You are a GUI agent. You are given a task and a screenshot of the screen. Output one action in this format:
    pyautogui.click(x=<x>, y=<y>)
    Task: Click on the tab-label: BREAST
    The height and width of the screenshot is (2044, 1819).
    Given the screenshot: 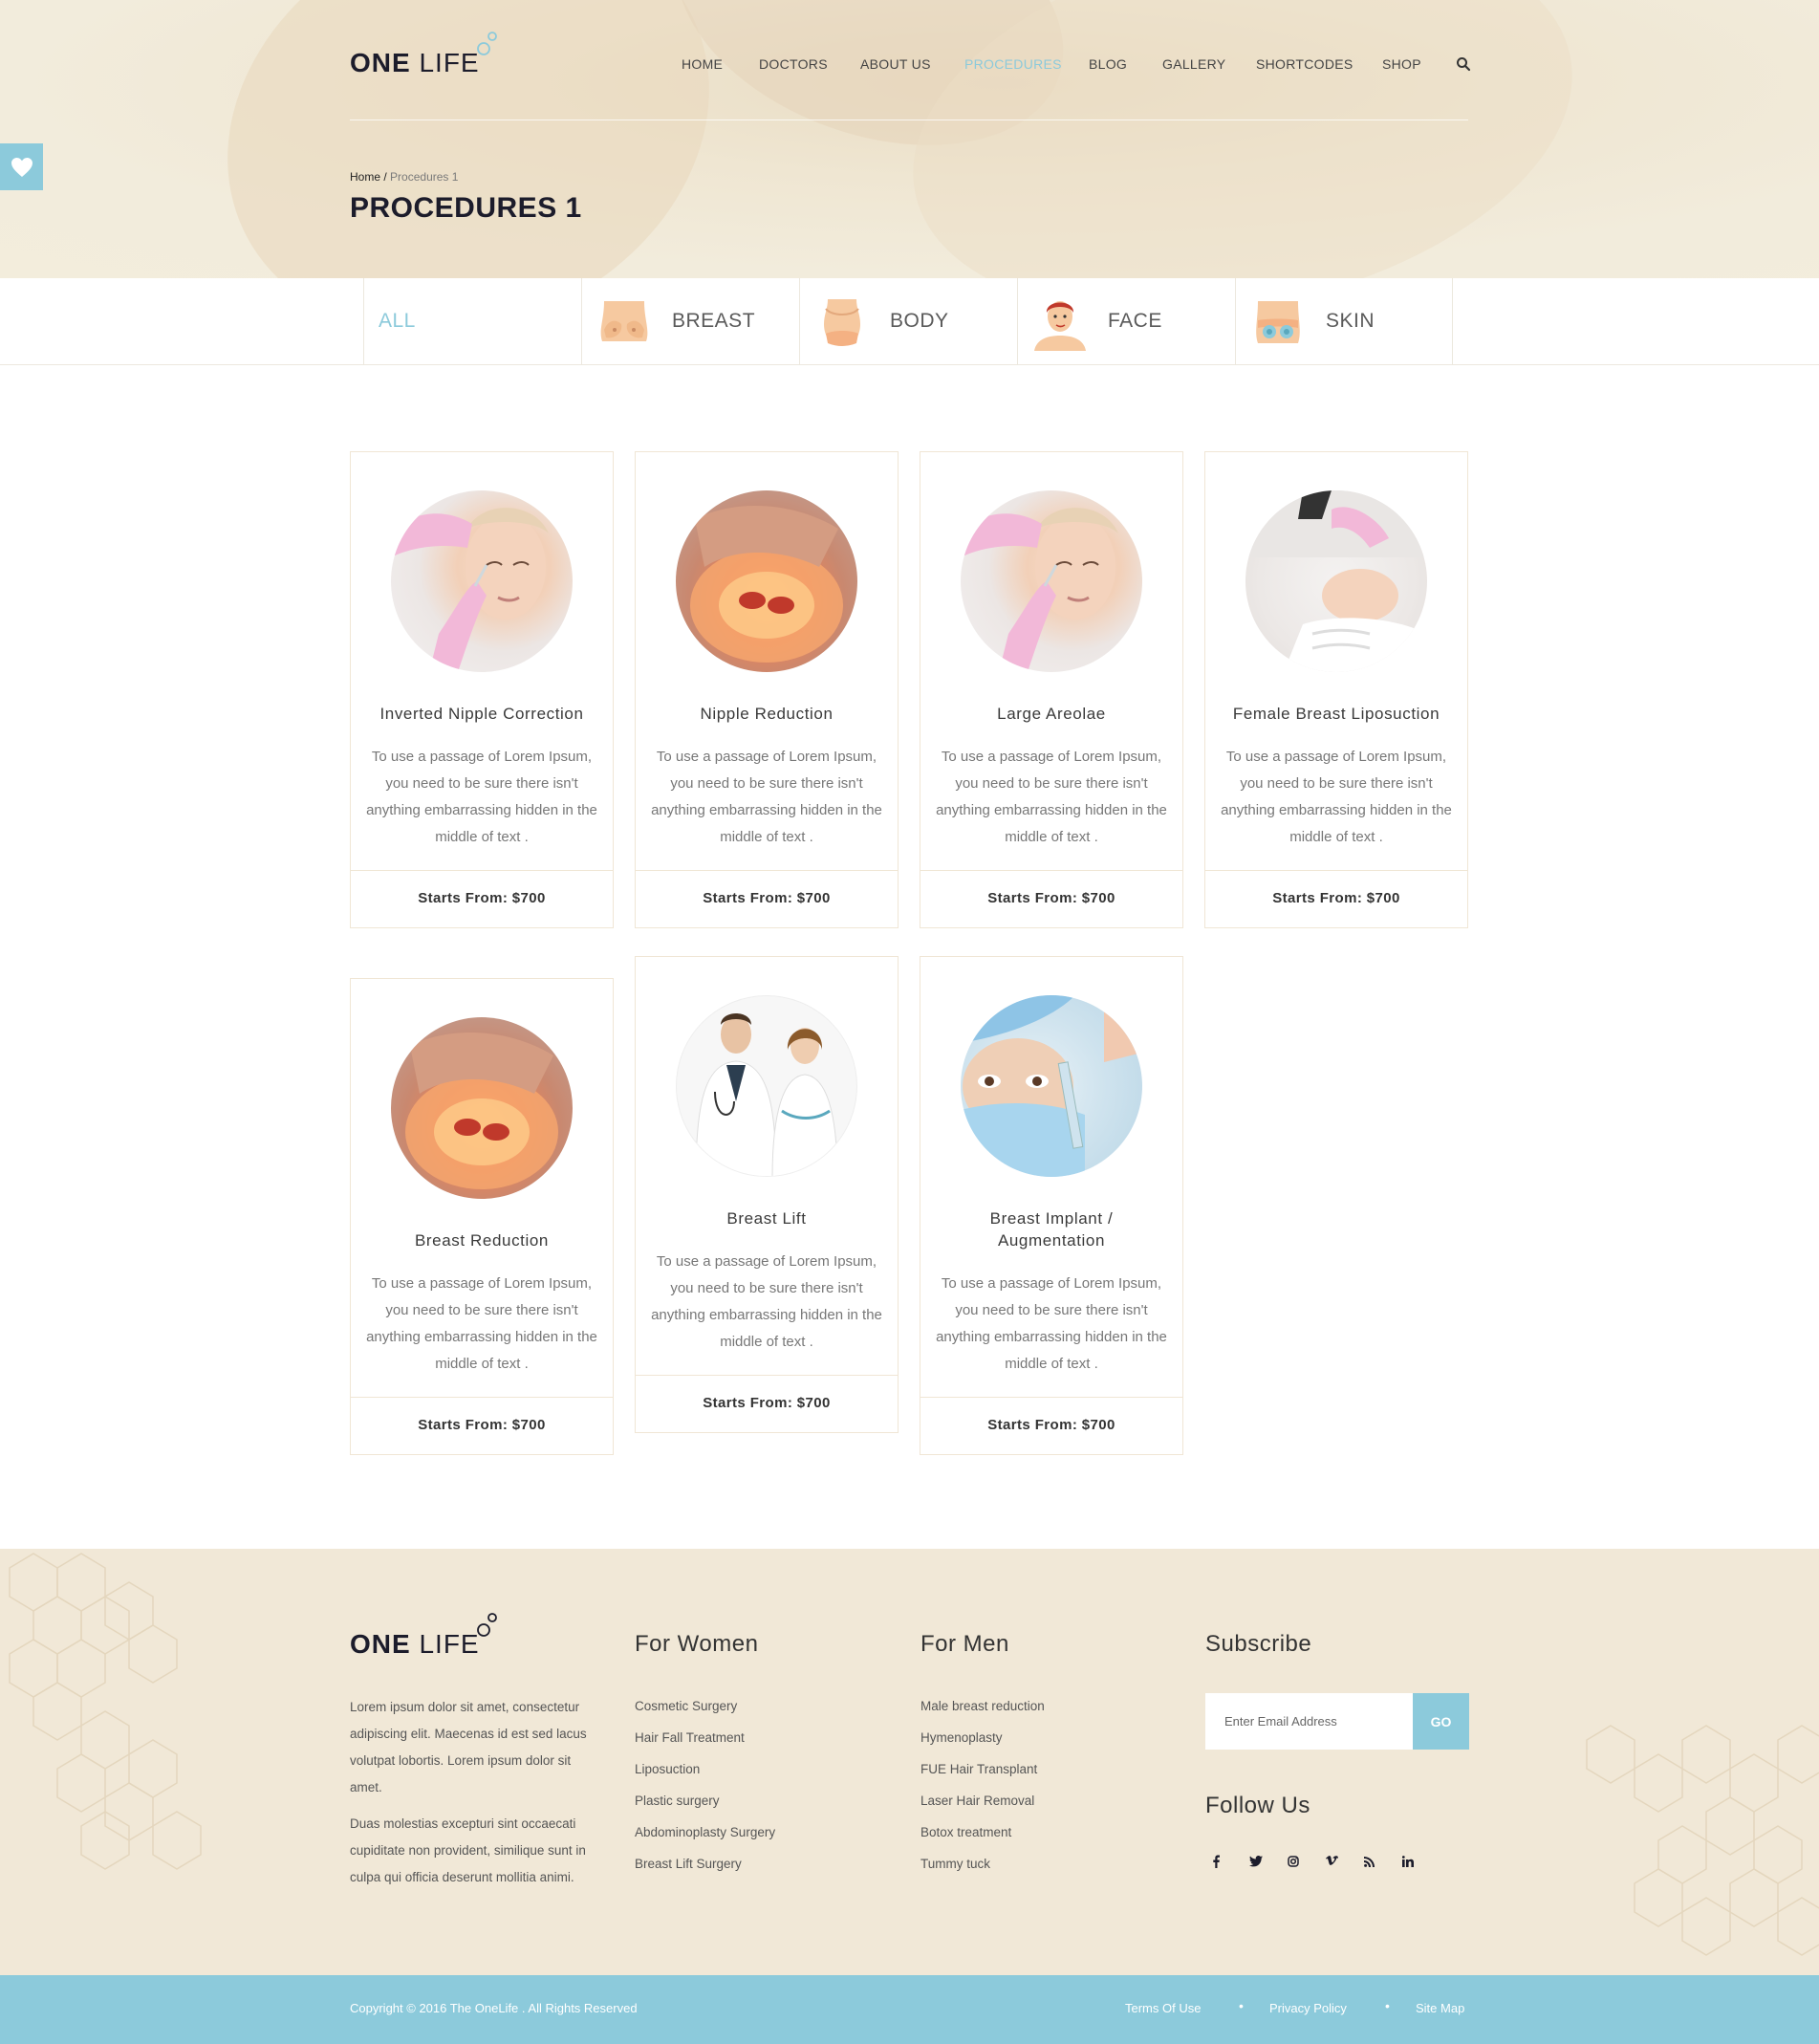 What is the action you would take?
    pyautogui.click(x=714, y=321)
    